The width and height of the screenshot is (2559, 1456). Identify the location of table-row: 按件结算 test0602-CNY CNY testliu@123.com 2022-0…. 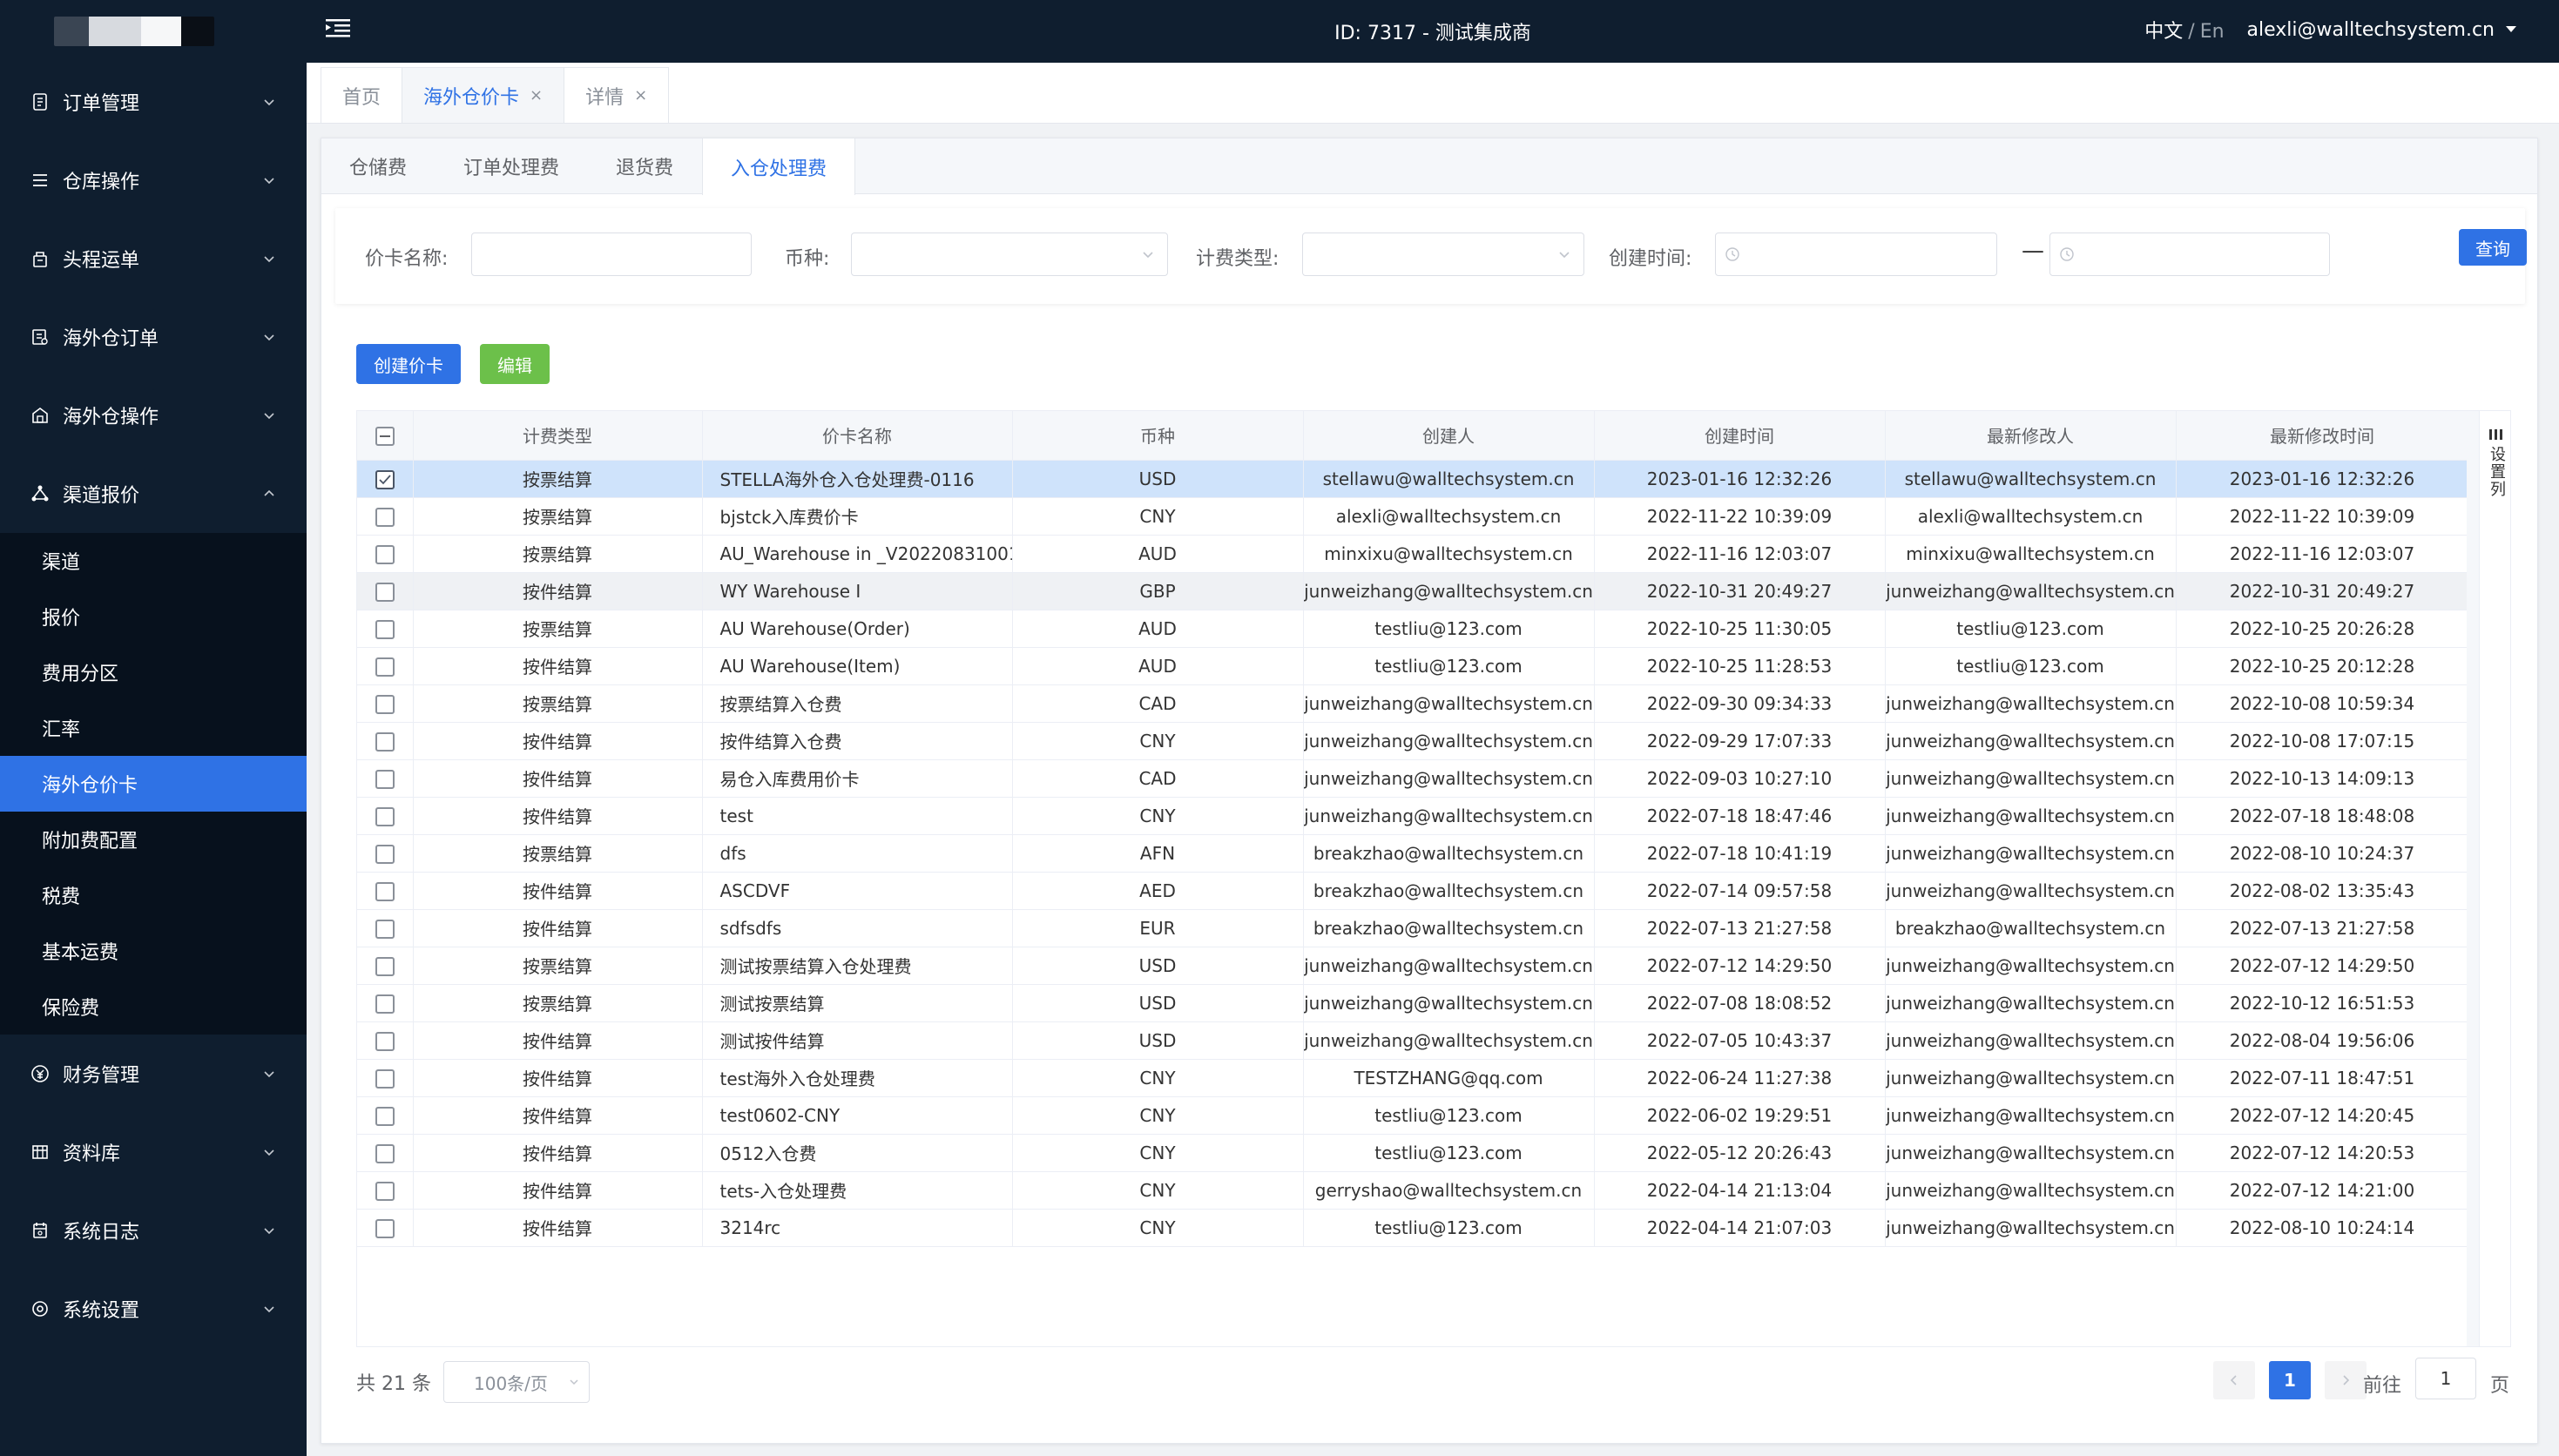
(1413, 1115).